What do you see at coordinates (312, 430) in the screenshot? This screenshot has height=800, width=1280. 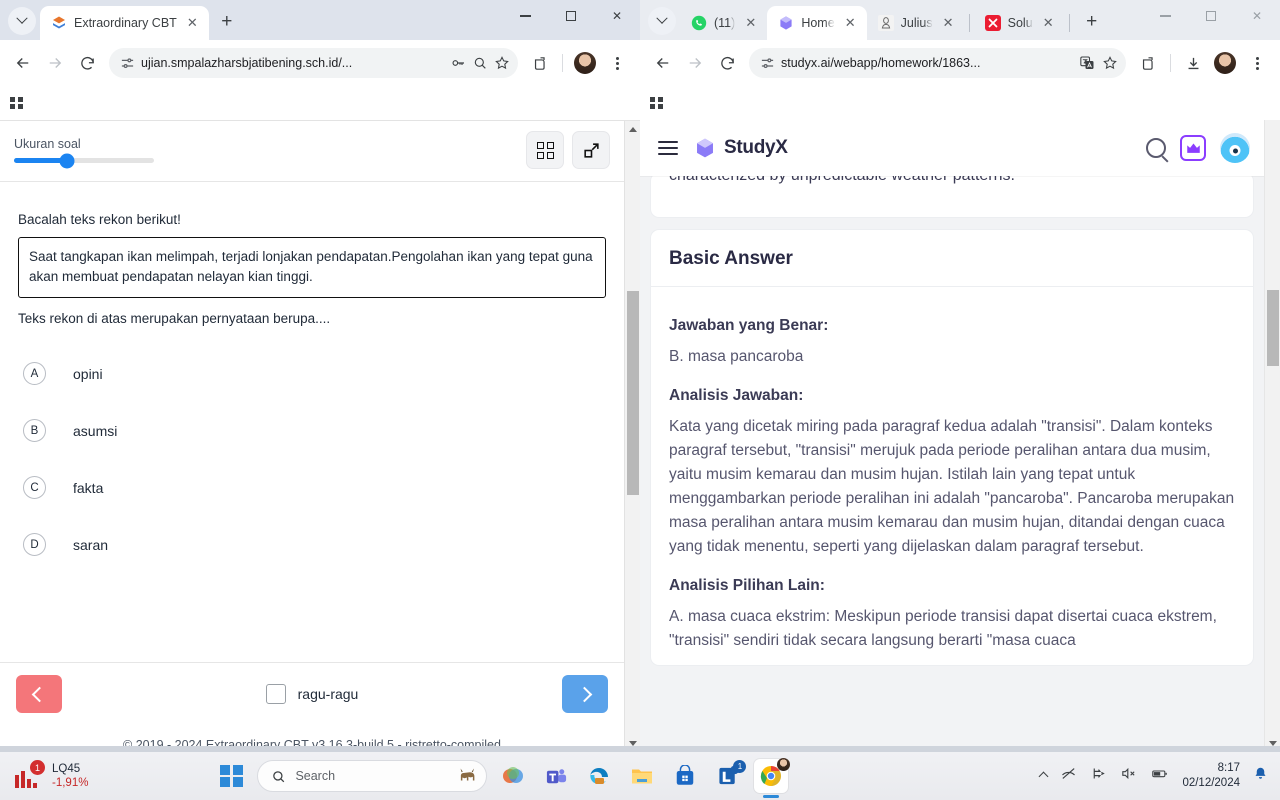 I see `option-b: B asumsi` at bounding box center [312, 430].